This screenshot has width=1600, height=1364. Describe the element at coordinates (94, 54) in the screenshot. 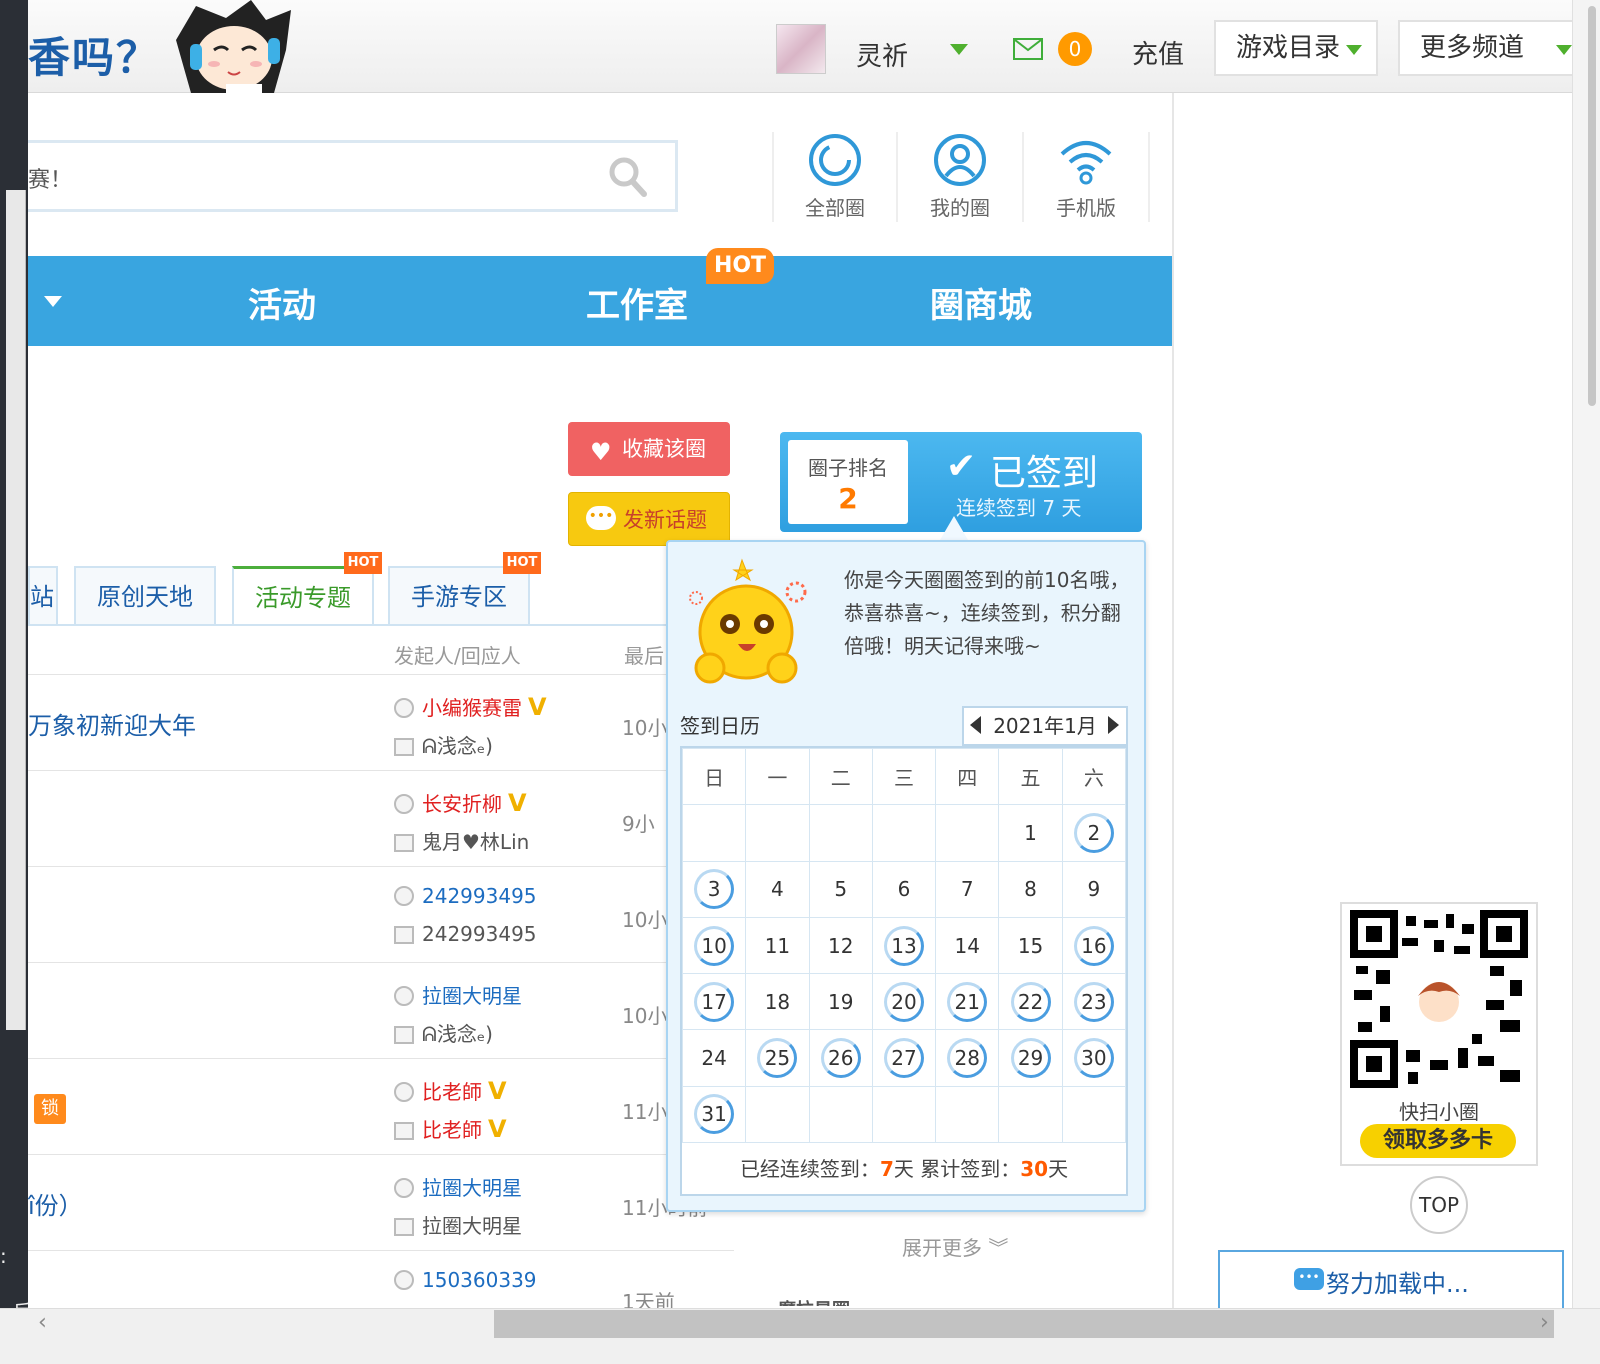

I see `site-logo-text: 香吗？` at that location.